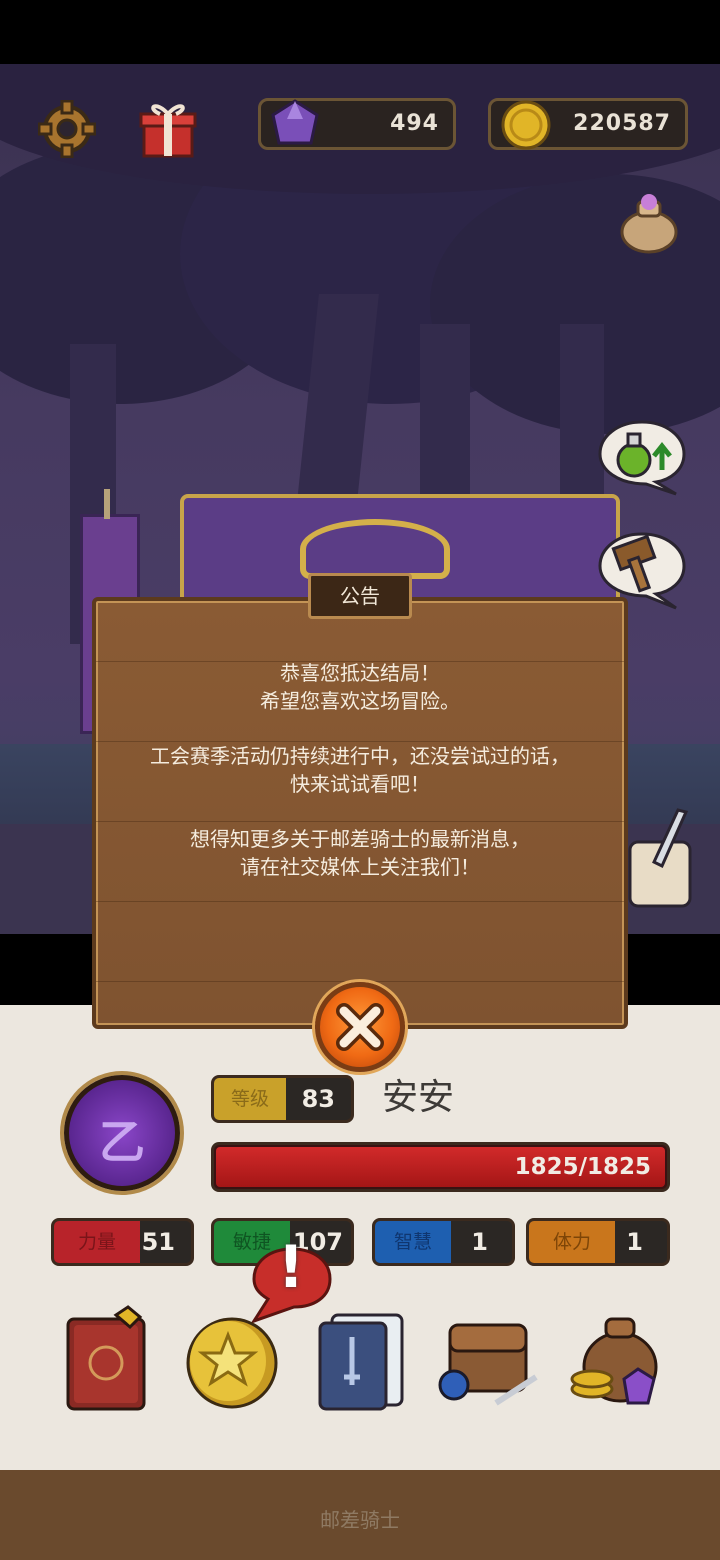  I want to click on dialog-line: 希望您喜欢这场冒险。, so click(360, 701).